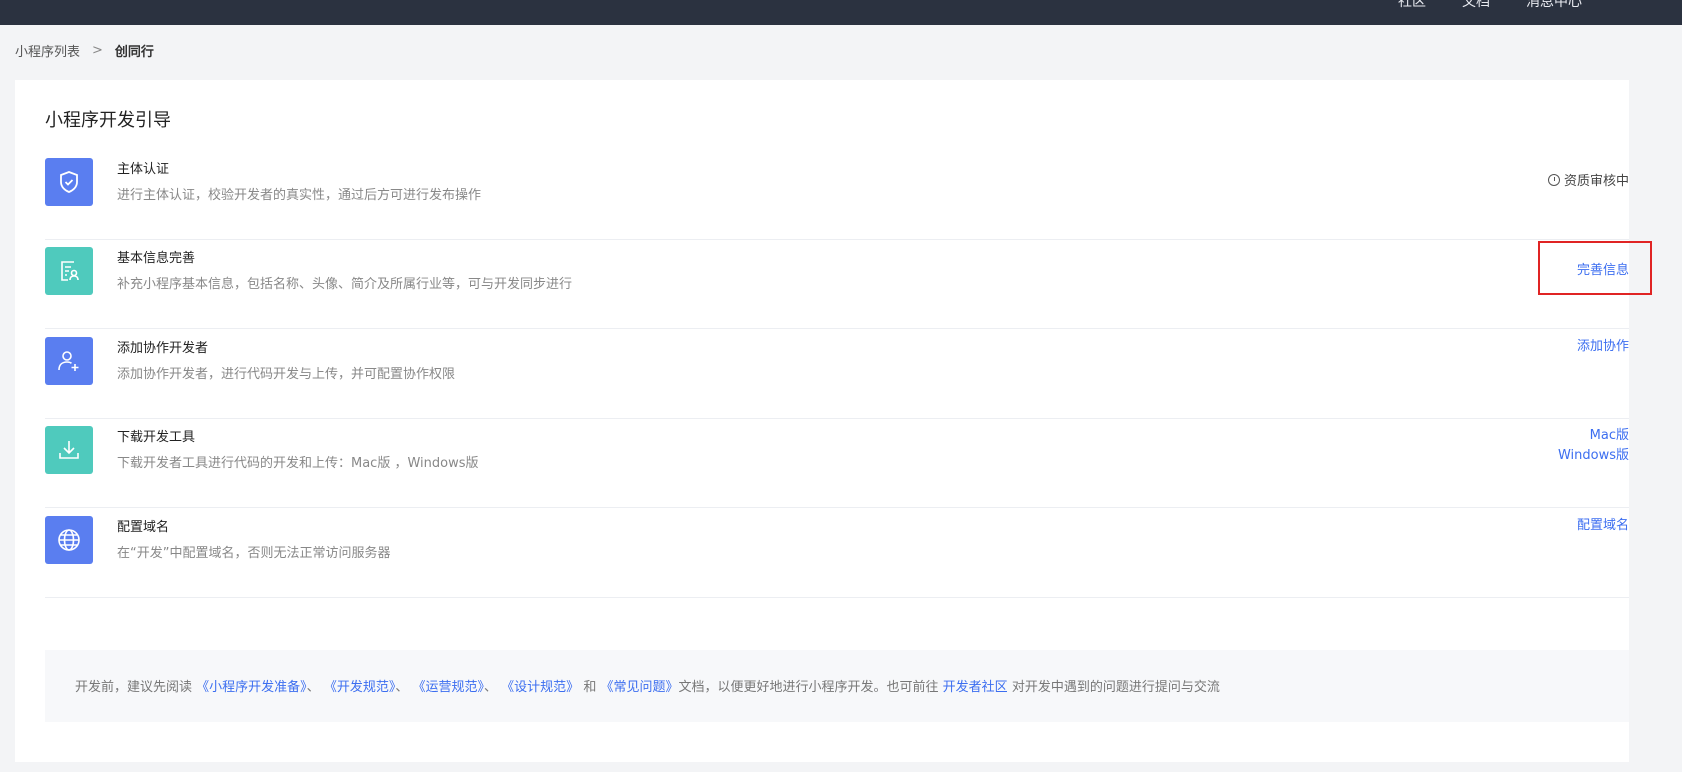 This screenshot has height=772, width=1682. I want to click on notice-prefix: 开发前，建议先阅读, so click(134, 687).